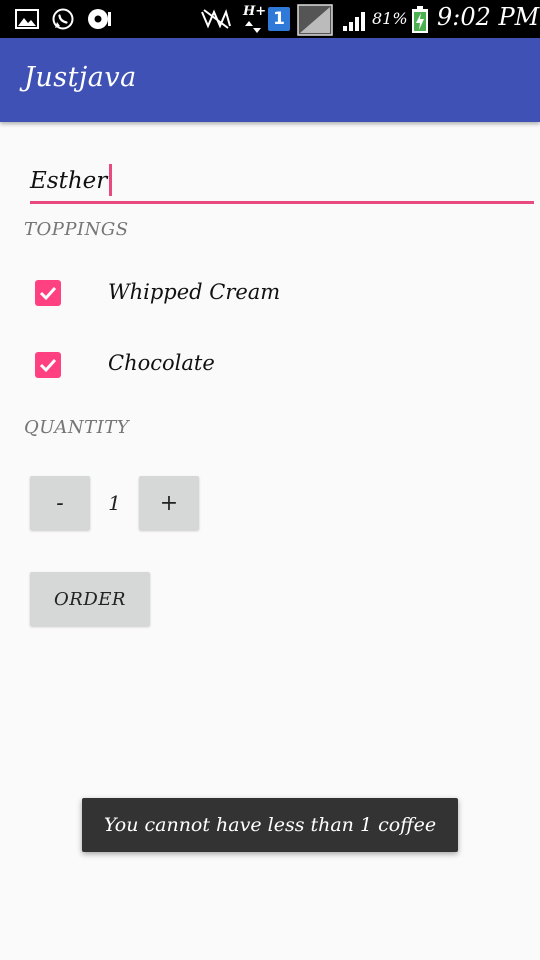 This screenshot has height=960, width=540. I want to click on battery-charging-icon, so click(420, 20).